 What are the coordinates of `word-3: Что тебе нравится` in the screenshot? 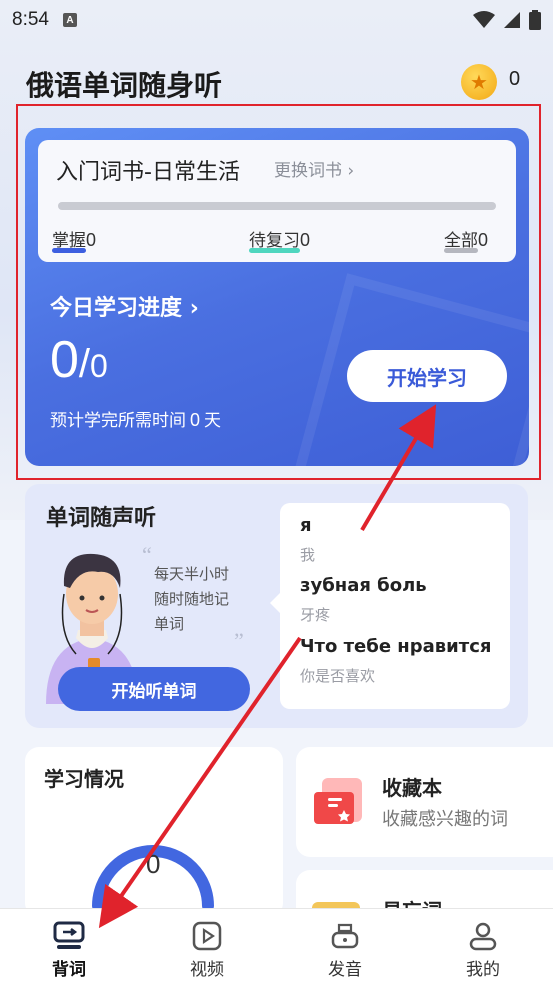 It's located at (396, 646).